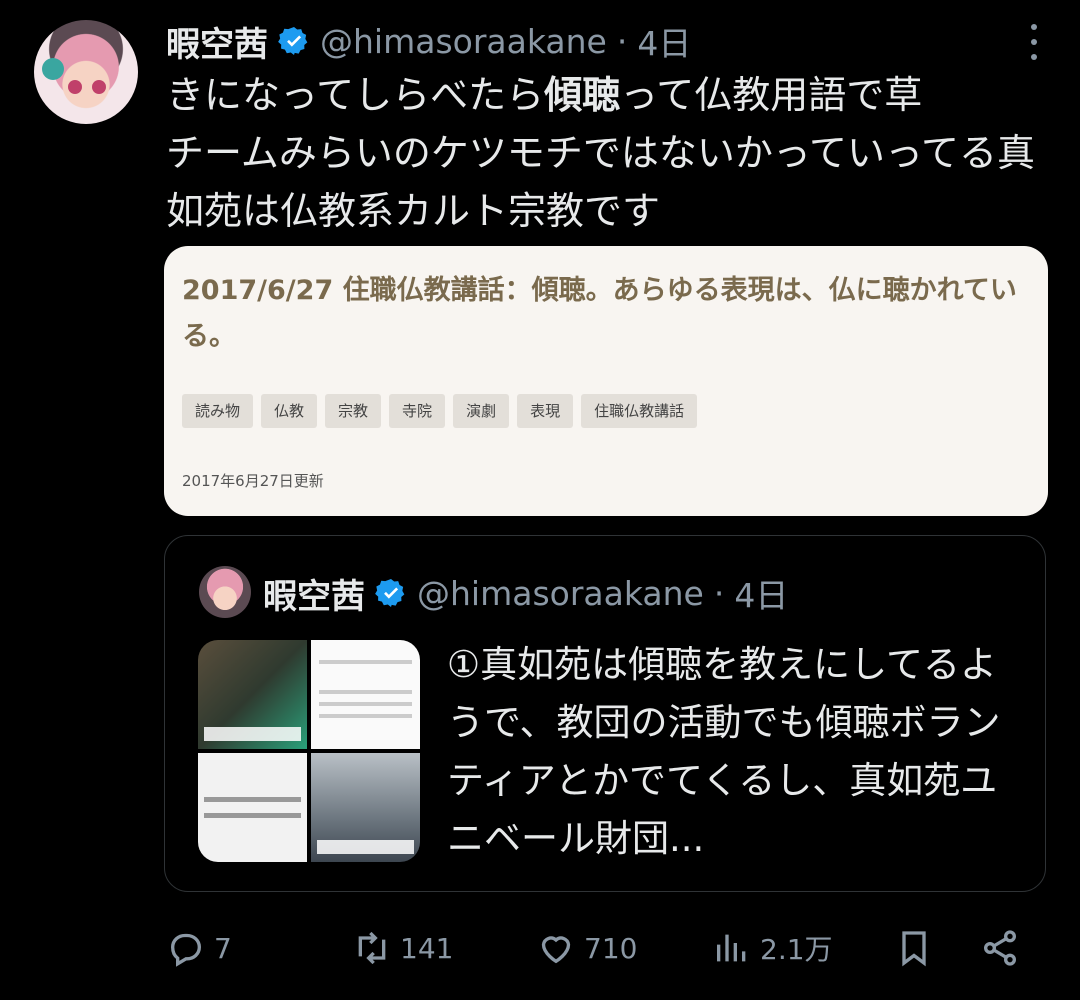 This screenshot has height=1000, width=1080. I want to click on tweet-text-part: きになってしらべたら, so click(355, 95).